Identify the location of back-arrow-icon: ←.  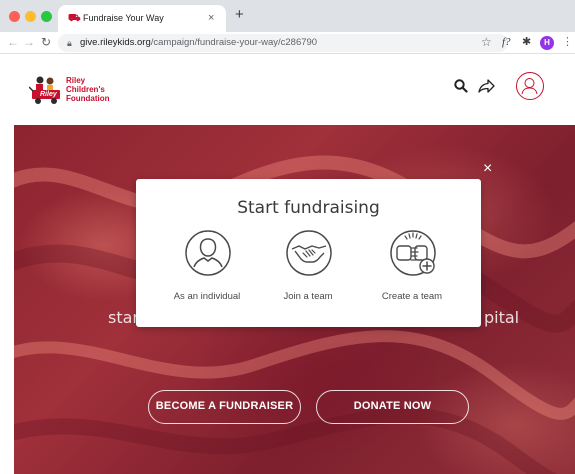
(13, 42).